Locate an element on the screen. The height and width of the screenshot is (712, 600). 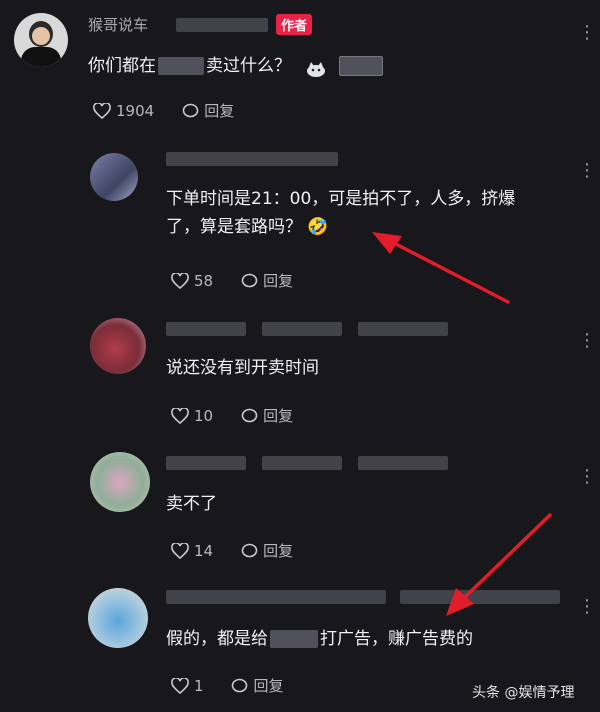
author-text-after: 卖过什么？ is located at coordinates (248, 66).